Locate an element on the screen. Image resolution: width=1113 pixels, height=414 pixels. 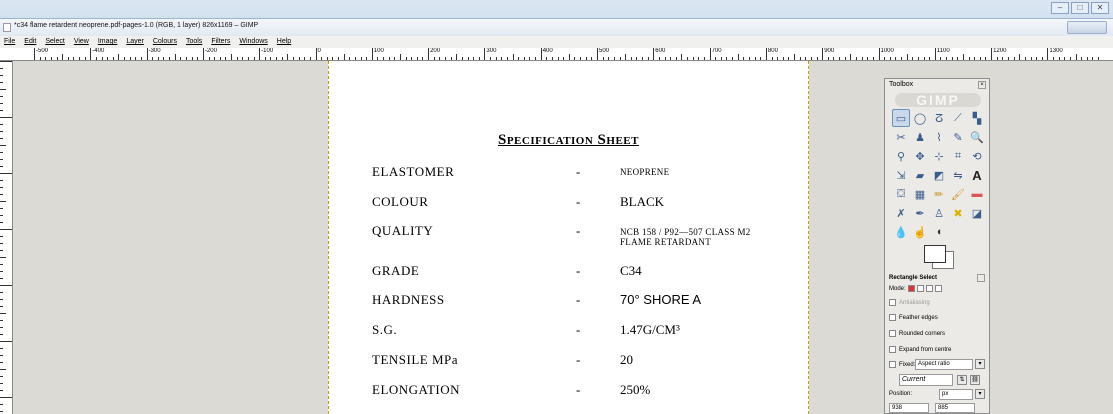
ellipse-select-tool-icon: ◯ is located at coordinates (920, 118).